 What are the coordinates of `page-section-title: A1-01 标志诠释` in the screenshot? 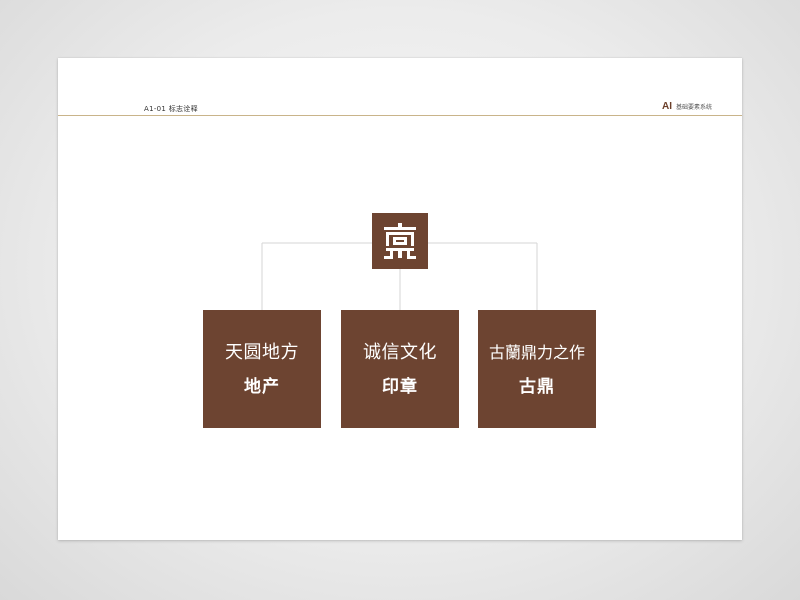 It's located at (171, 109).